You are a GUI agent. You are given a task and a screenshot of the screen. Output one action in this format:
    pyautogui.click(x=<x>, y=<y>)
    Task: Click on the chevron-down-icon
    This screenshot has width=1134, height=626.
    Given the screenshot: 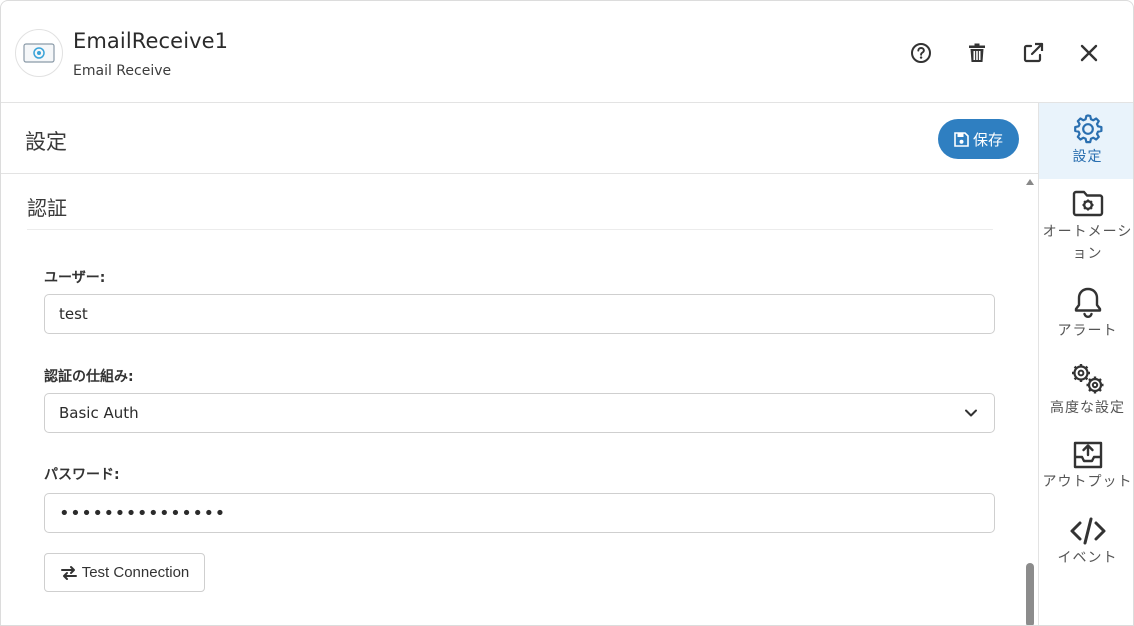 What is the action you would take?
    pyautogui.click(x=971, y=413)
    